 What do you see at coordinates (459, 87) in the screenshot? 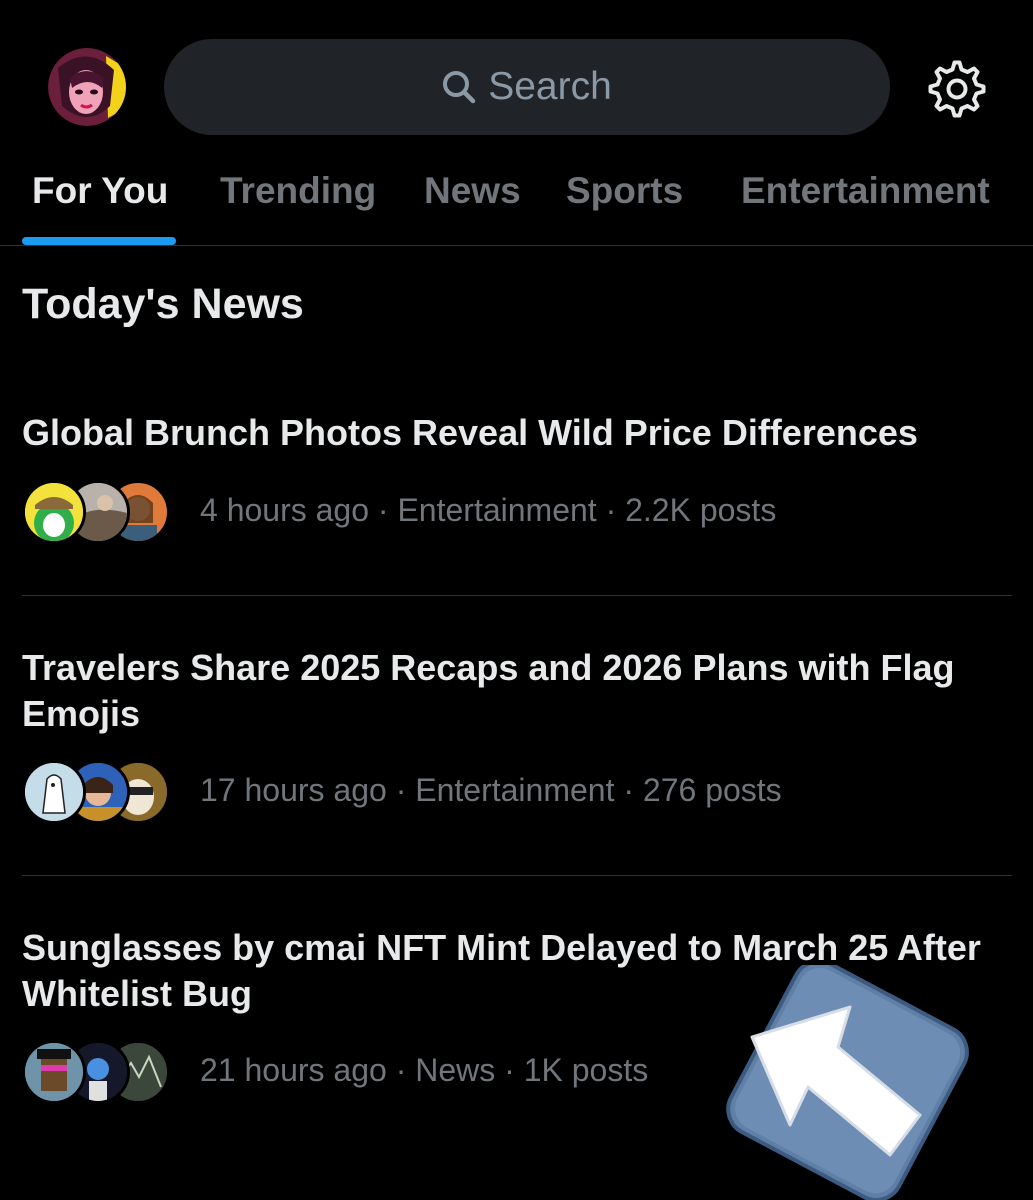
I see `search-icon` at bounding box center [459, 87].